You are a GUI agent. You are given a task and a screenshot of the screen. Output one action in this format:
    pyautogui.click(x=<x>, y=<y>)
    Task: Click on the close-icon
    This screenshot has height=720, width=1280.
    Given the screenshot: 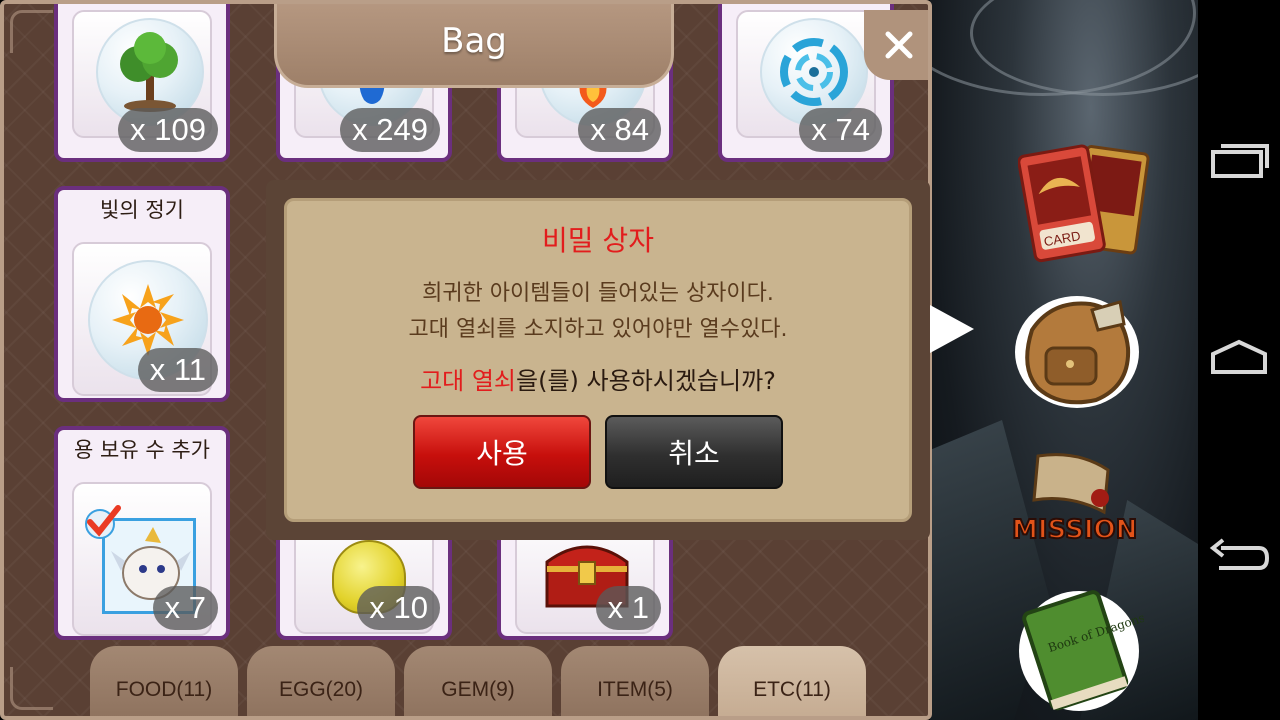 What is the action you would take?
    pyautogui.click(x=899, y=45)
    